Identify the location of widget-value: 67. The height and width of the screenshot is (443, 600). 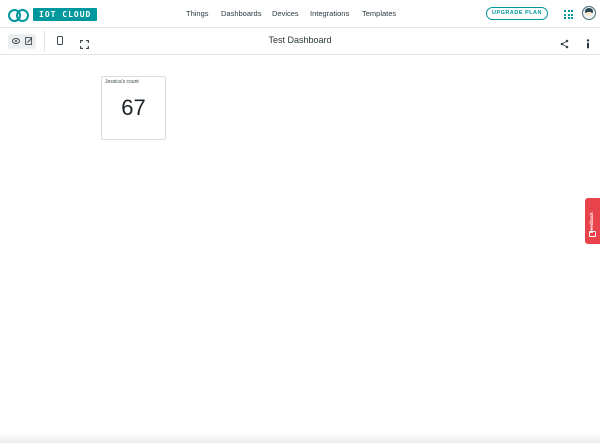
(133, 107).